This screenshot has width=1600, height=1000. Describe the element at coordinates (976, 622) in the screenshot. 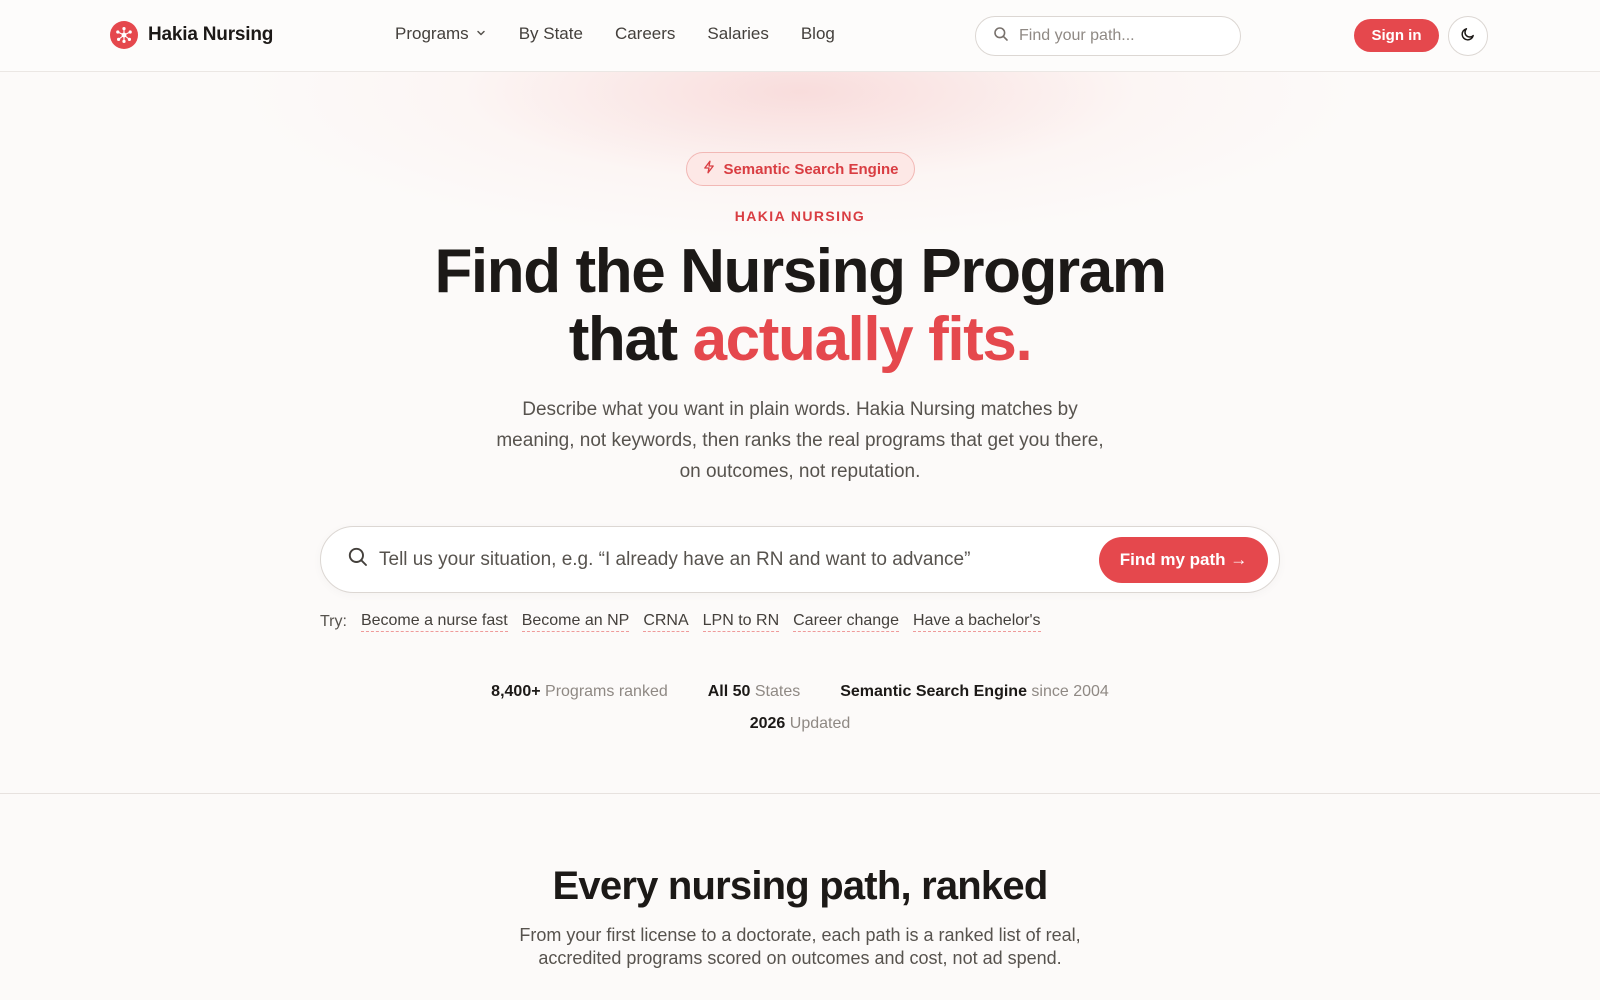

I see `suggestion-chip: Have a bachelor's` at that location.